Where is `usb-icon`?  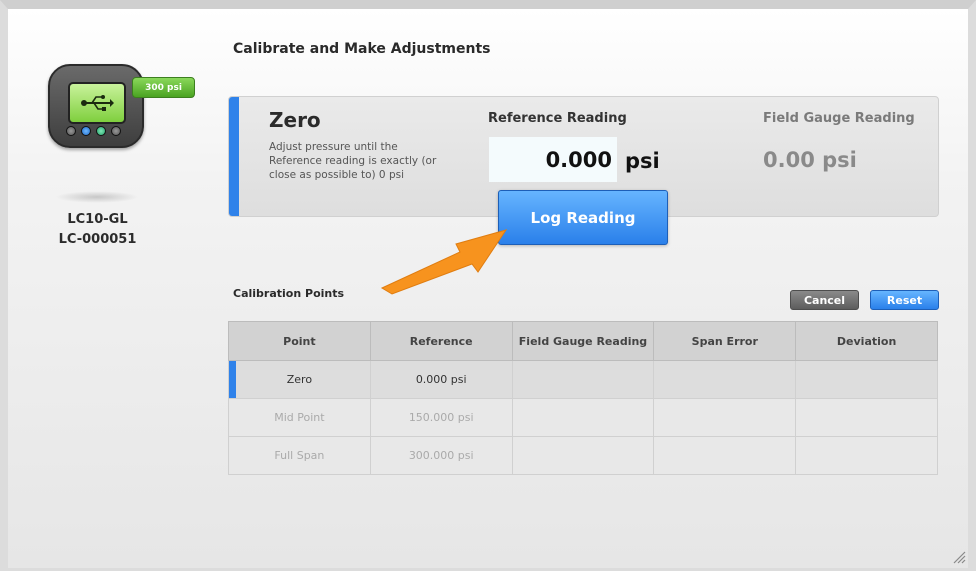
usb-icon is located at coordinates (97, 103).